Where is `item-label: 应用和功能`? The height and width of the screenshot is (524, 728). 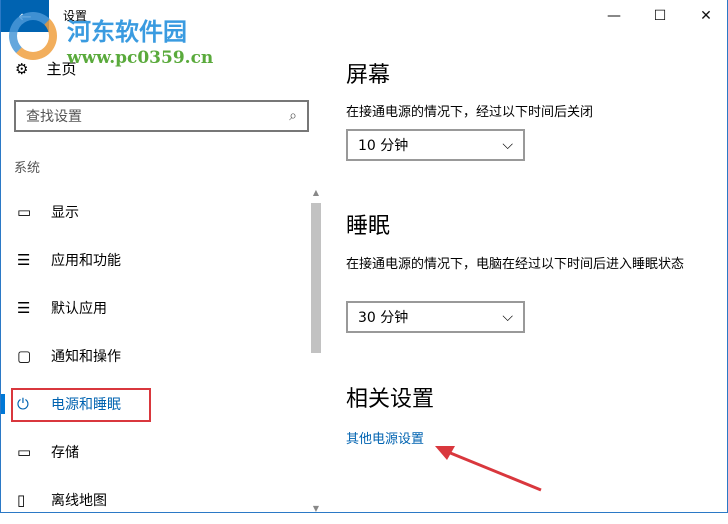
item-label: 应用和功能 is located at coordinates (86, 261).